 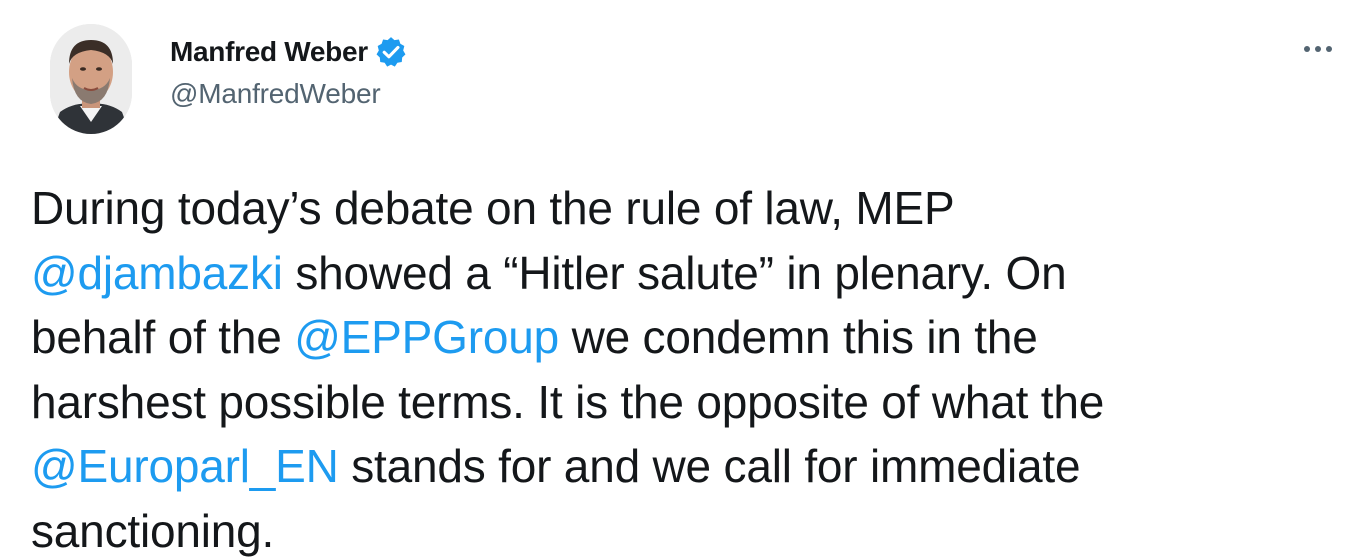 What do you see at coordinates (153, 530) in the screenshot?
I see `tweet-text-segment: sanctioning.` at bounding box center [153, 530].